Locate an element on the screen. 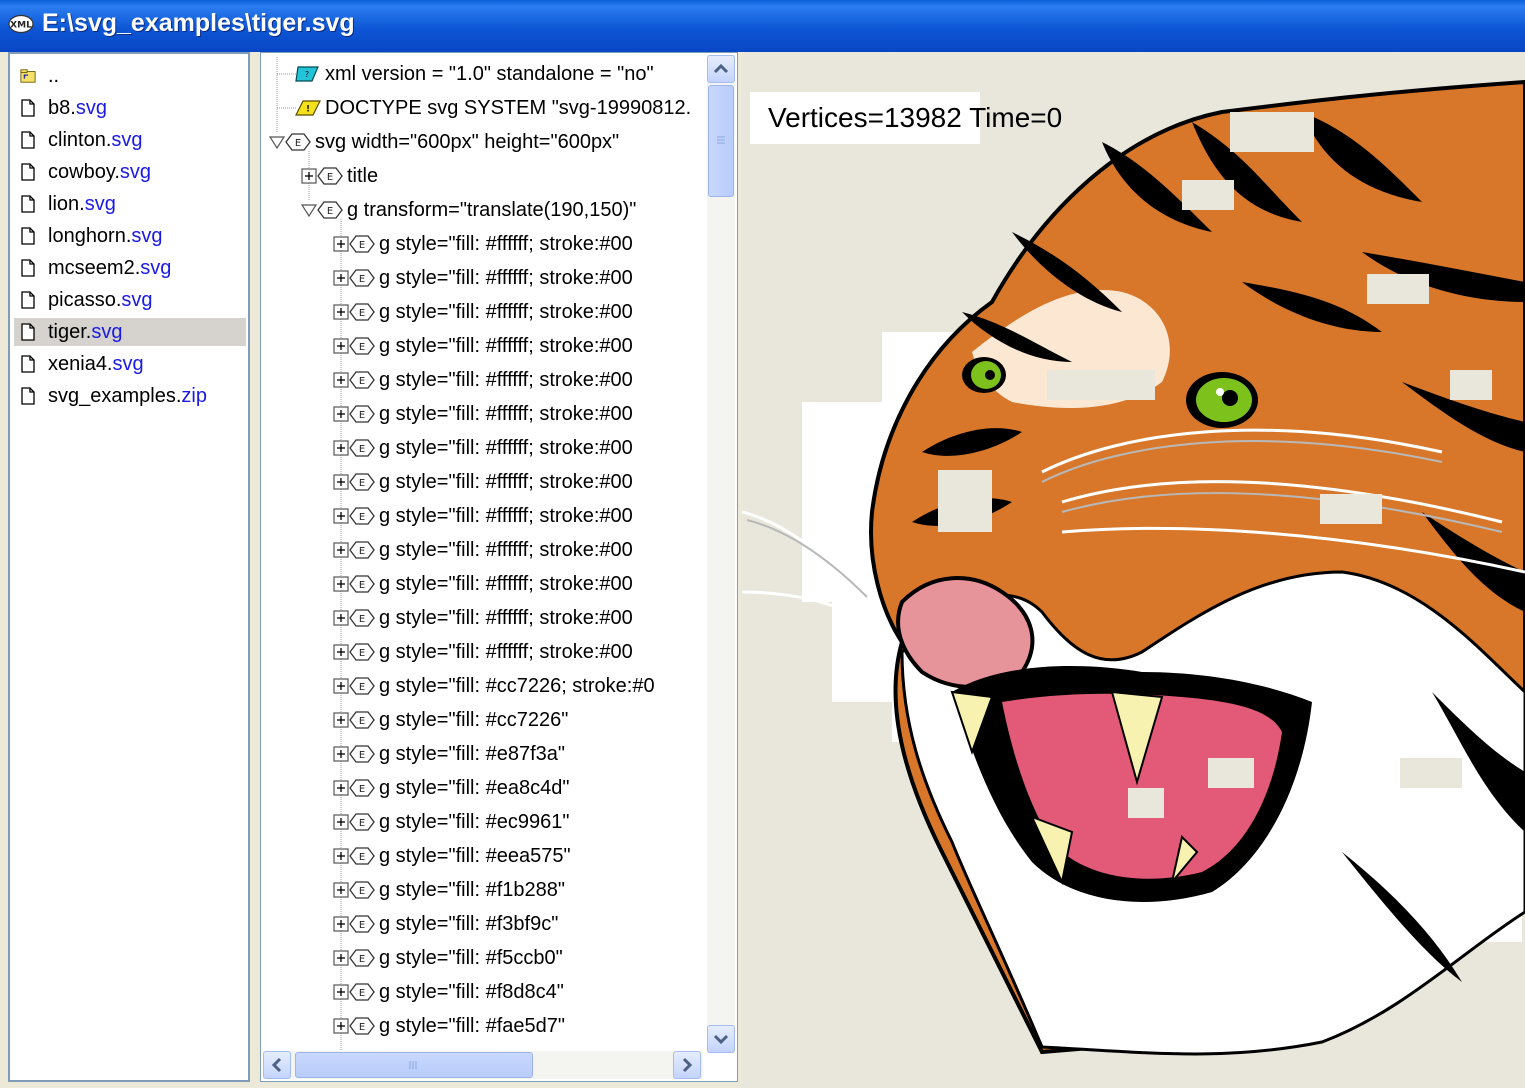  chevron-left-icon is located at coordinates (276, 1065).